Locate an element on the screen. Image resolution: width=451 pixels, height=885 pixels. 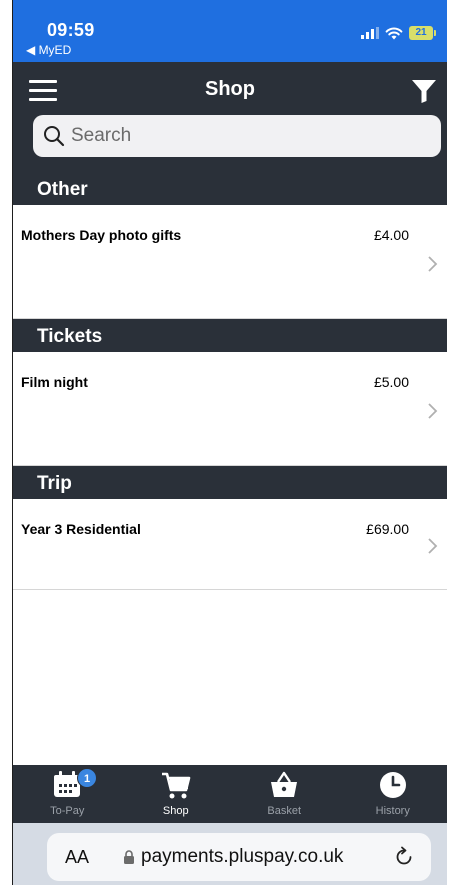
tab-label: Shop is located at coordinates (175, 811).